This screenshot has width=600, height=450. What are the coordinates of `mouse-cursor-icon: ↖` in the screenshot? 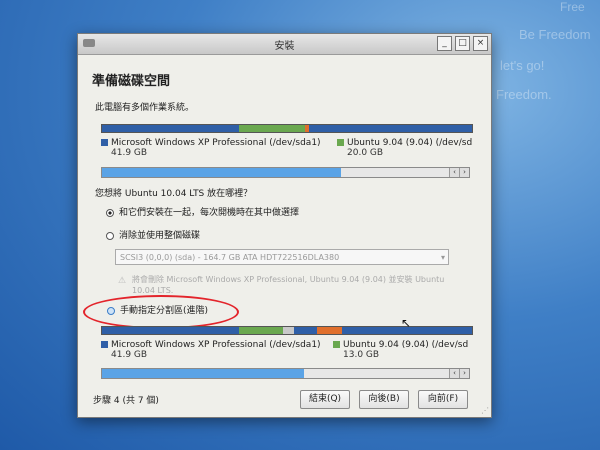 It's located at (406, 323).